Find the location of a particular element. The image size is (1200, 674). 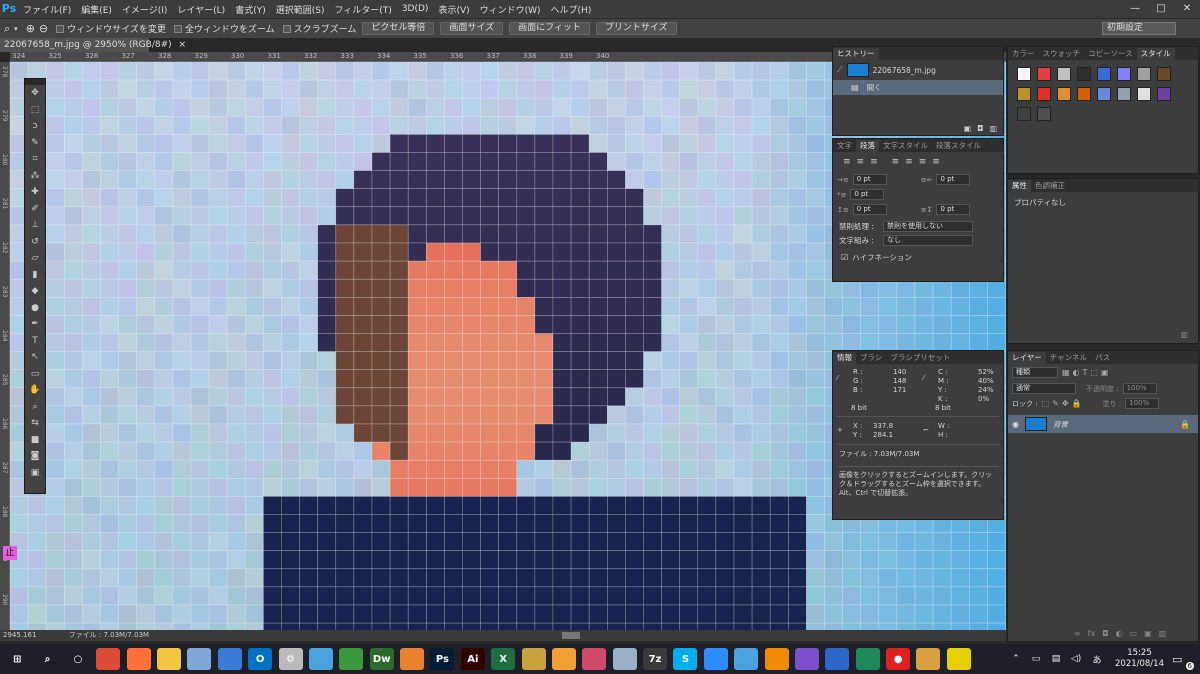

close-button: ✕ is located at coordinates (1187, 9).